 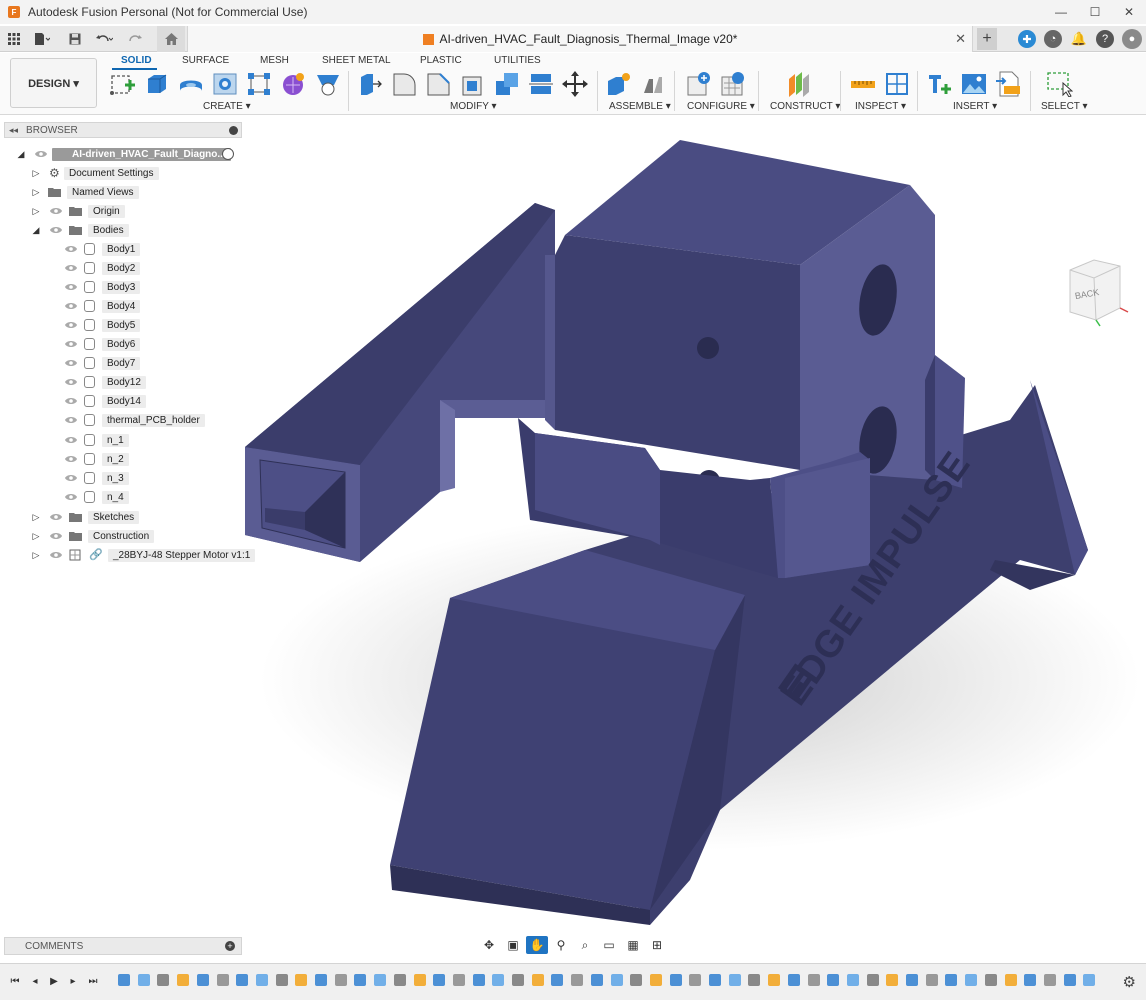 I want to click on form-icon, so click(x=293, y=84).